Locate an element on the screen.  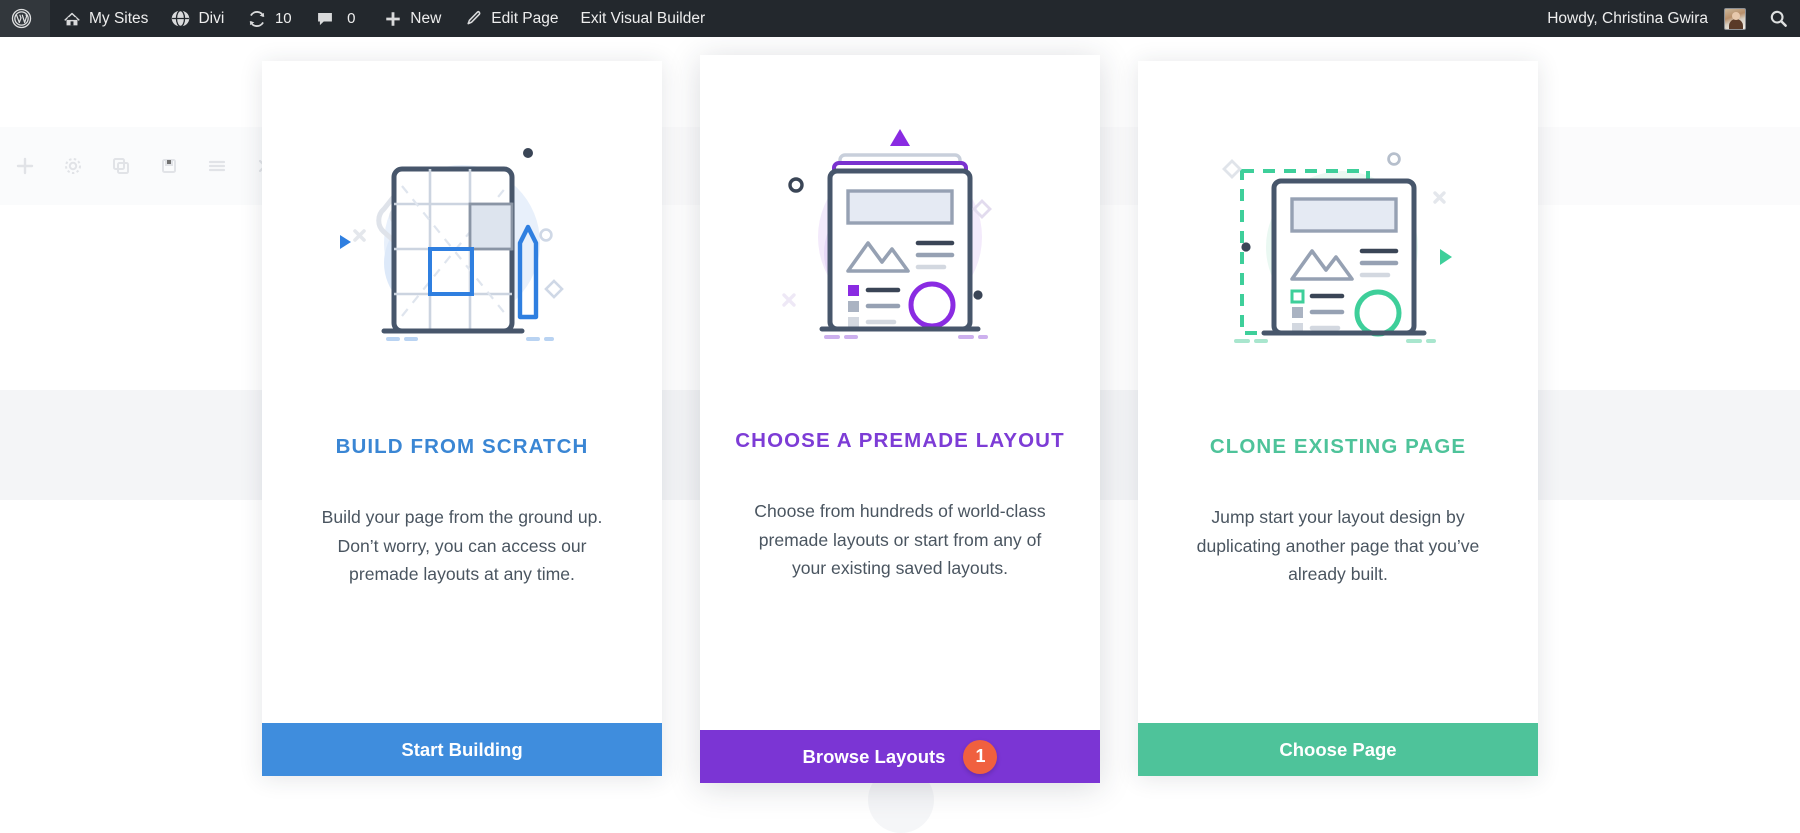
updates-icon is located at coordinates (256, 18).